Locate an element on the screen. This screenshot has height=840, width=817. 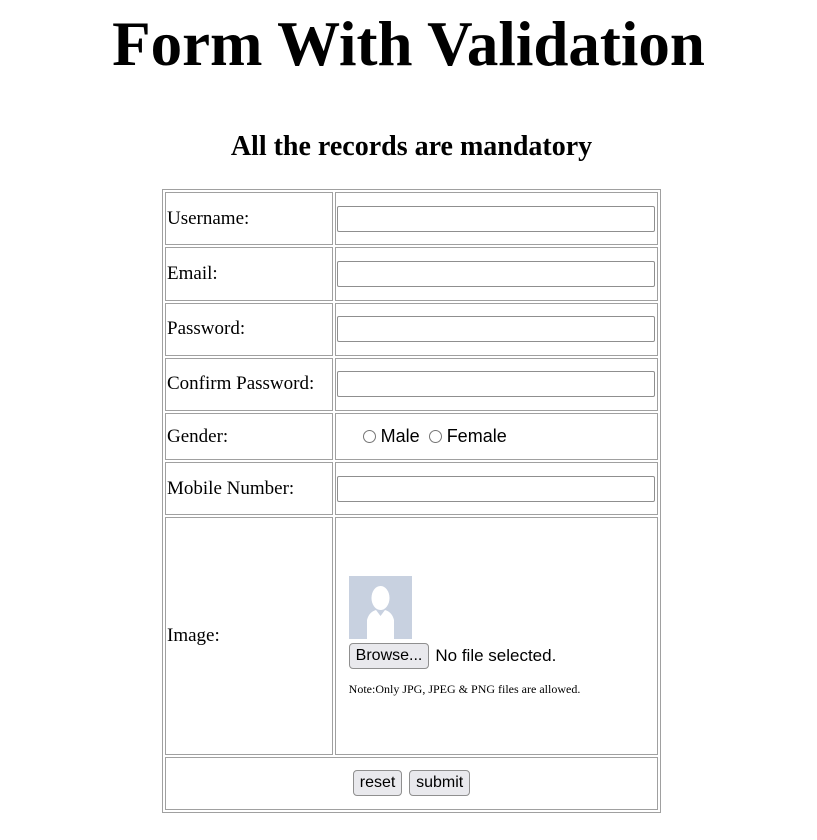
buttons-cell: reset submit is located at coordinates (411, 783).